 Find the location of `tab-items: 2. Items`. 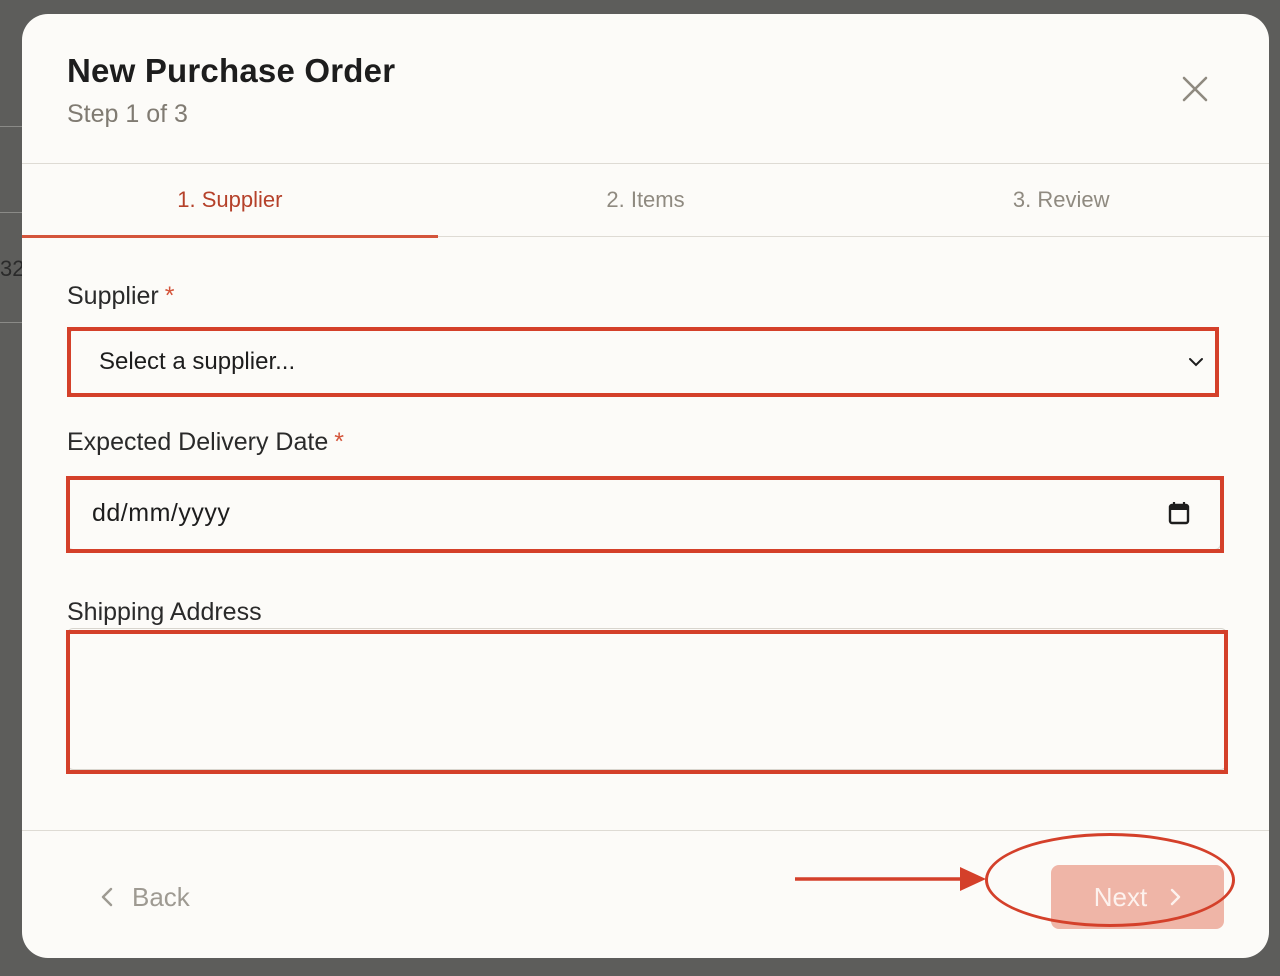

tab-items: 2. Items is located at coordinates (646, 200).